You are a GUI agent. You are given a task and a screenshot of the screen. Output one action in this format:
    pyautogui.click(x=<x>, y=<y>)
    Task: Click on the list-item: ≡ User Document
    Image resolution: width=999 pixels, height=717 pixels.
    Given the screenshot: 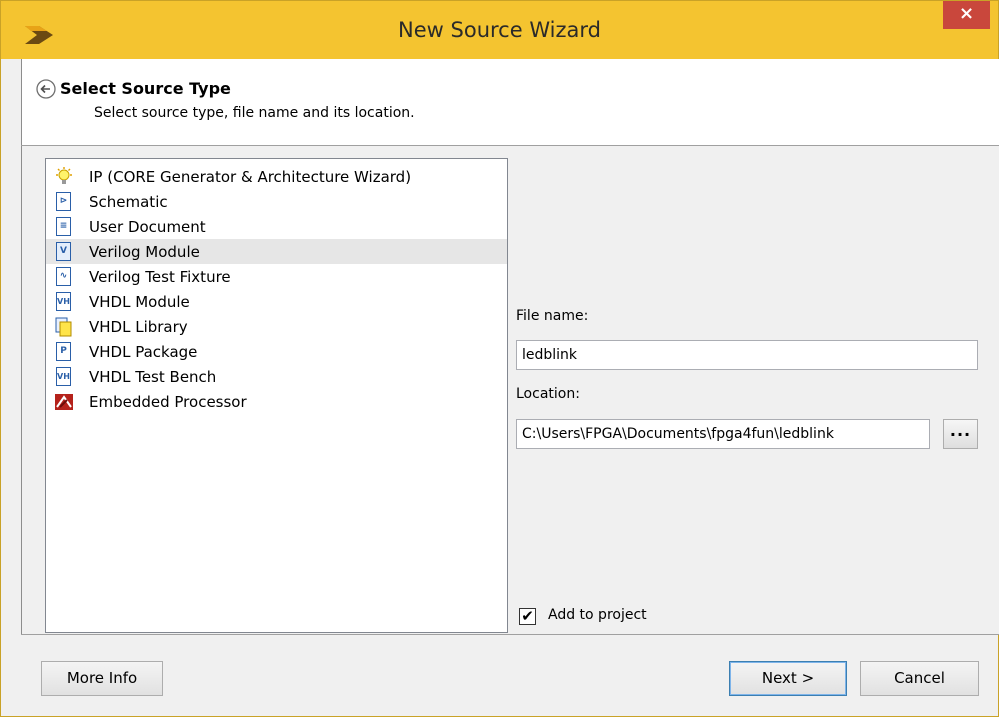 What is the action you would take?
    pyautogui.click(x=276, y=226)
    